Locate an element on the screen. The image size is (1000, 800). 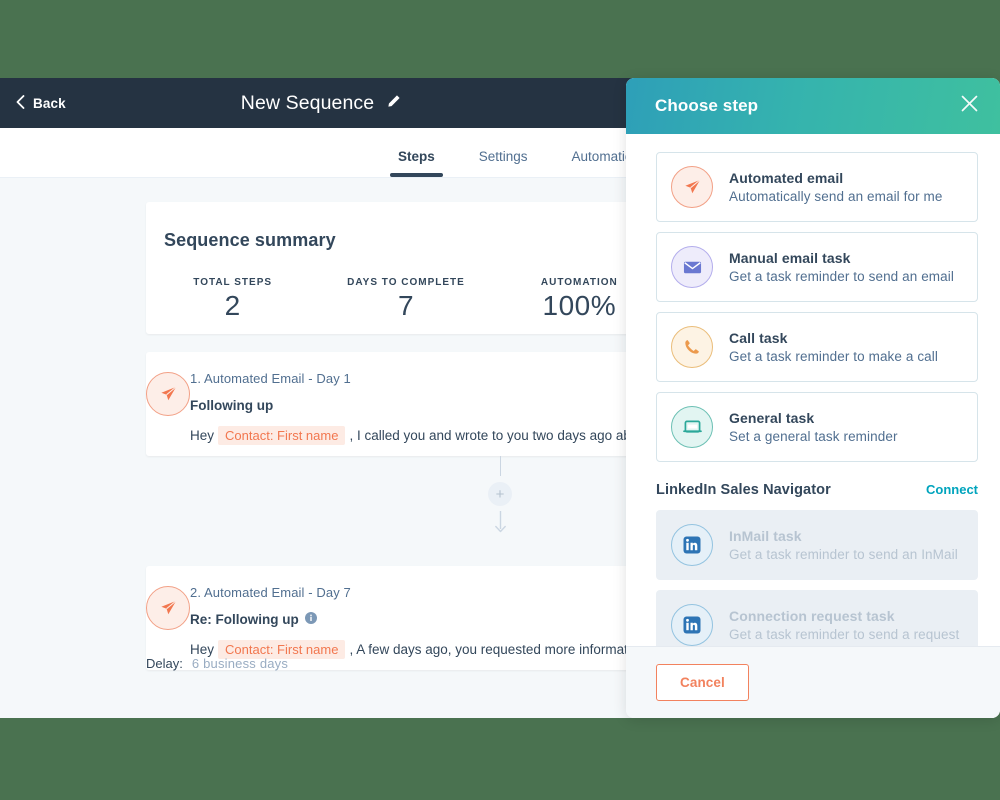
tab-steps: Steps is located at coordinates (416, 163).